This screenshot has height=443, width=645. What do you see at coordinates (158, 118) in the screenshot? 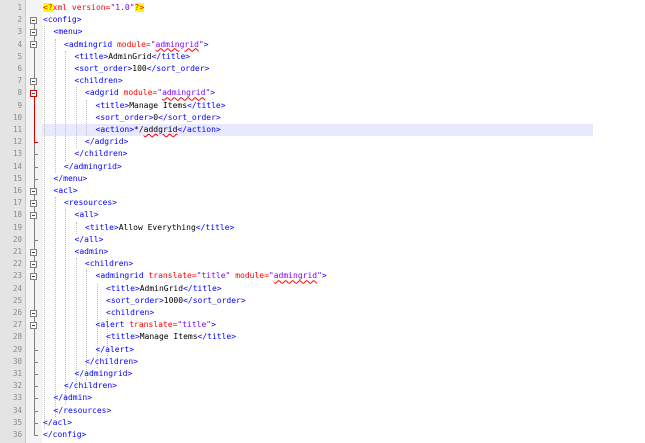
I see `code-text: <sort_order>0</sort_order>` at bounding box center [158, 118].